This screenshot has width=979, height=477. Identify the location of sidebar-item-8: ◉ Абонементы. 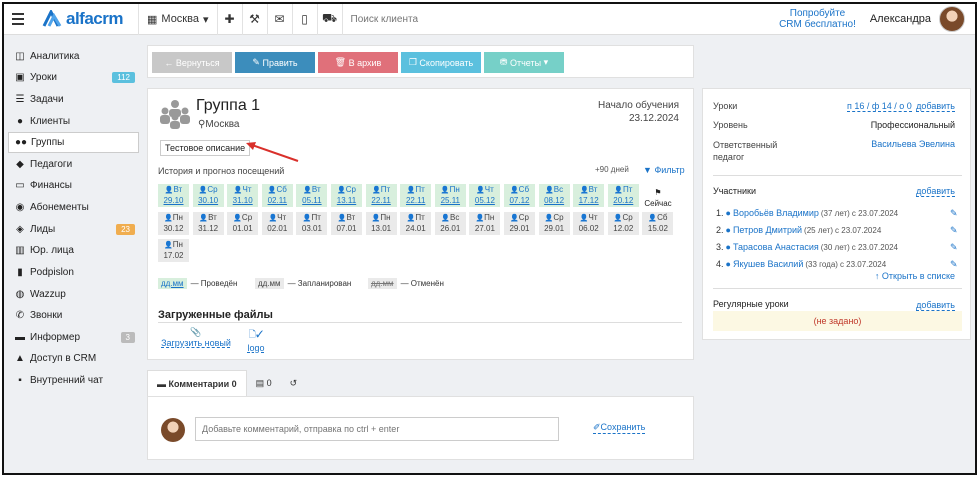
(73, 207).